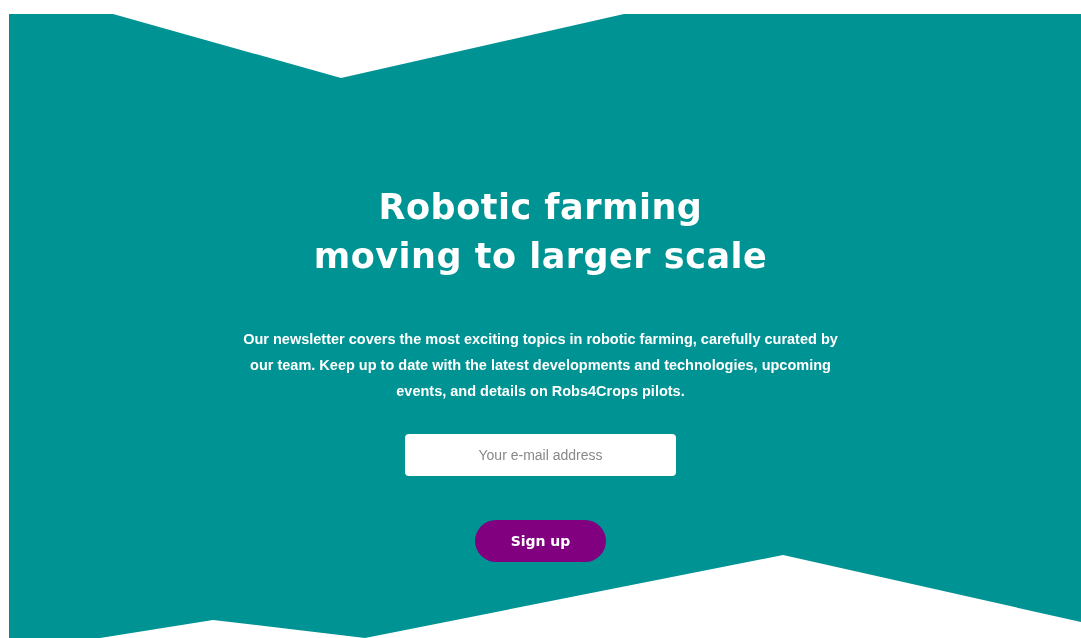 Image resolution: width=1081 pixels, height=638 pixels. I want to click on sign-up-button: Sign up, so click(540, 541).